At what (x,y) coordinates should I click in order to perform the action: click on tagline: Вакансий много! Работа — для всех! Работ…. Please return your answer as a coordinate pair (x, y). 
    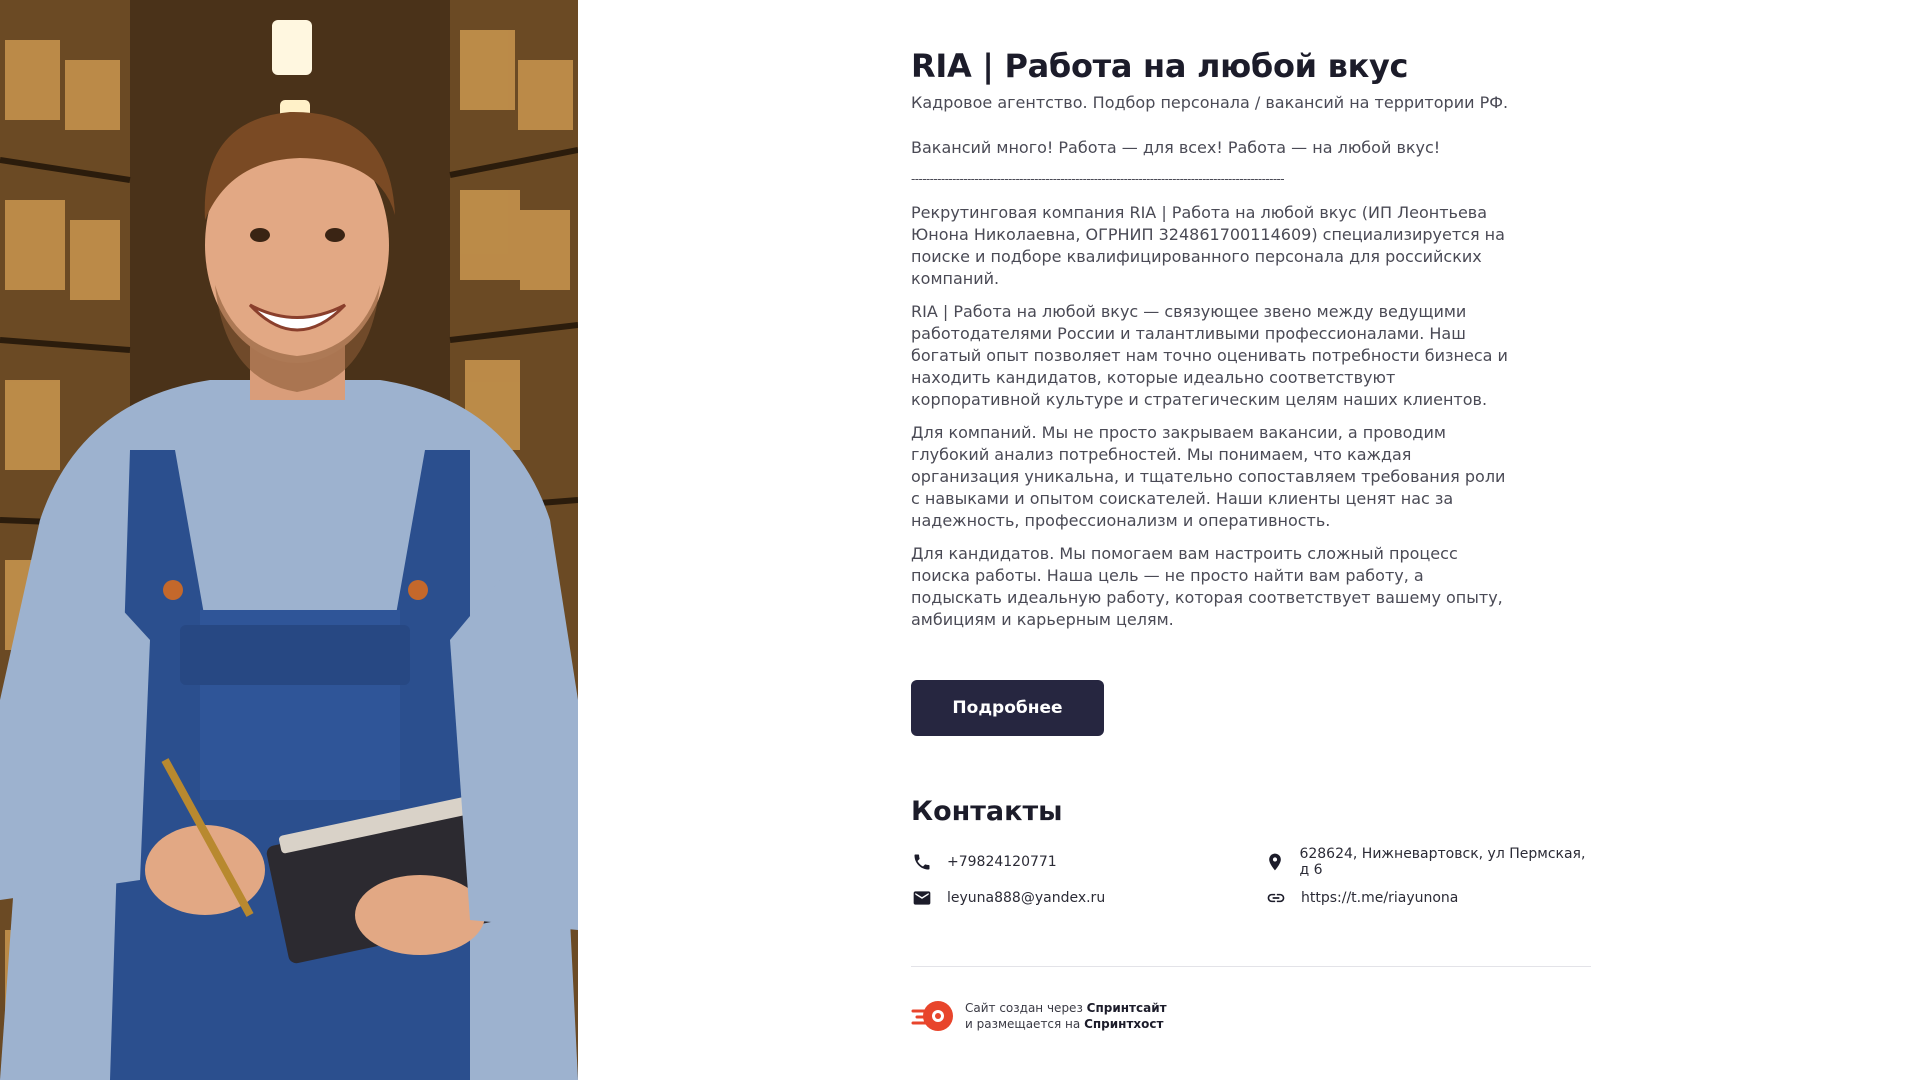
    Looking at the image, I should click on (1176, 147).